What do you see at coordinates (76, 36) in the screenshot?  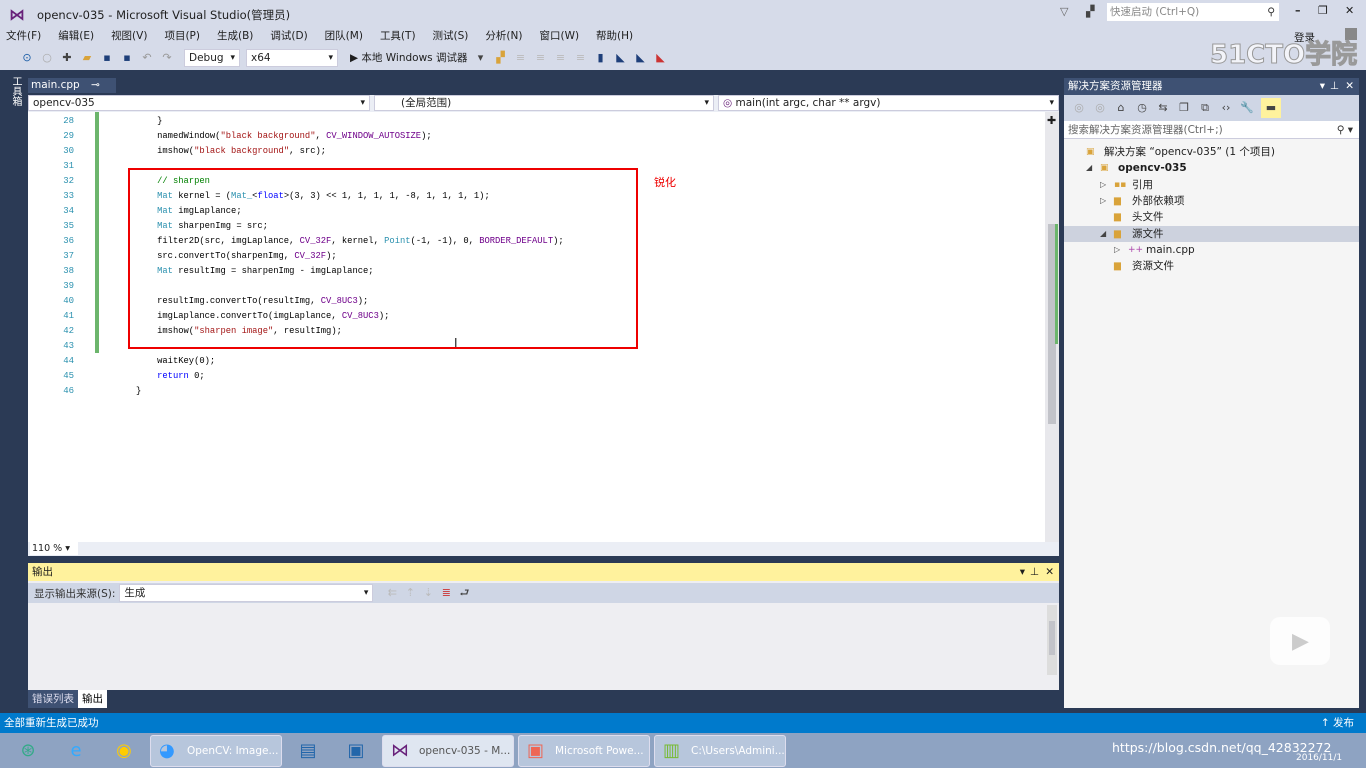 I see `menu-item: 编辑(E)` at bounding box center [76, 36].